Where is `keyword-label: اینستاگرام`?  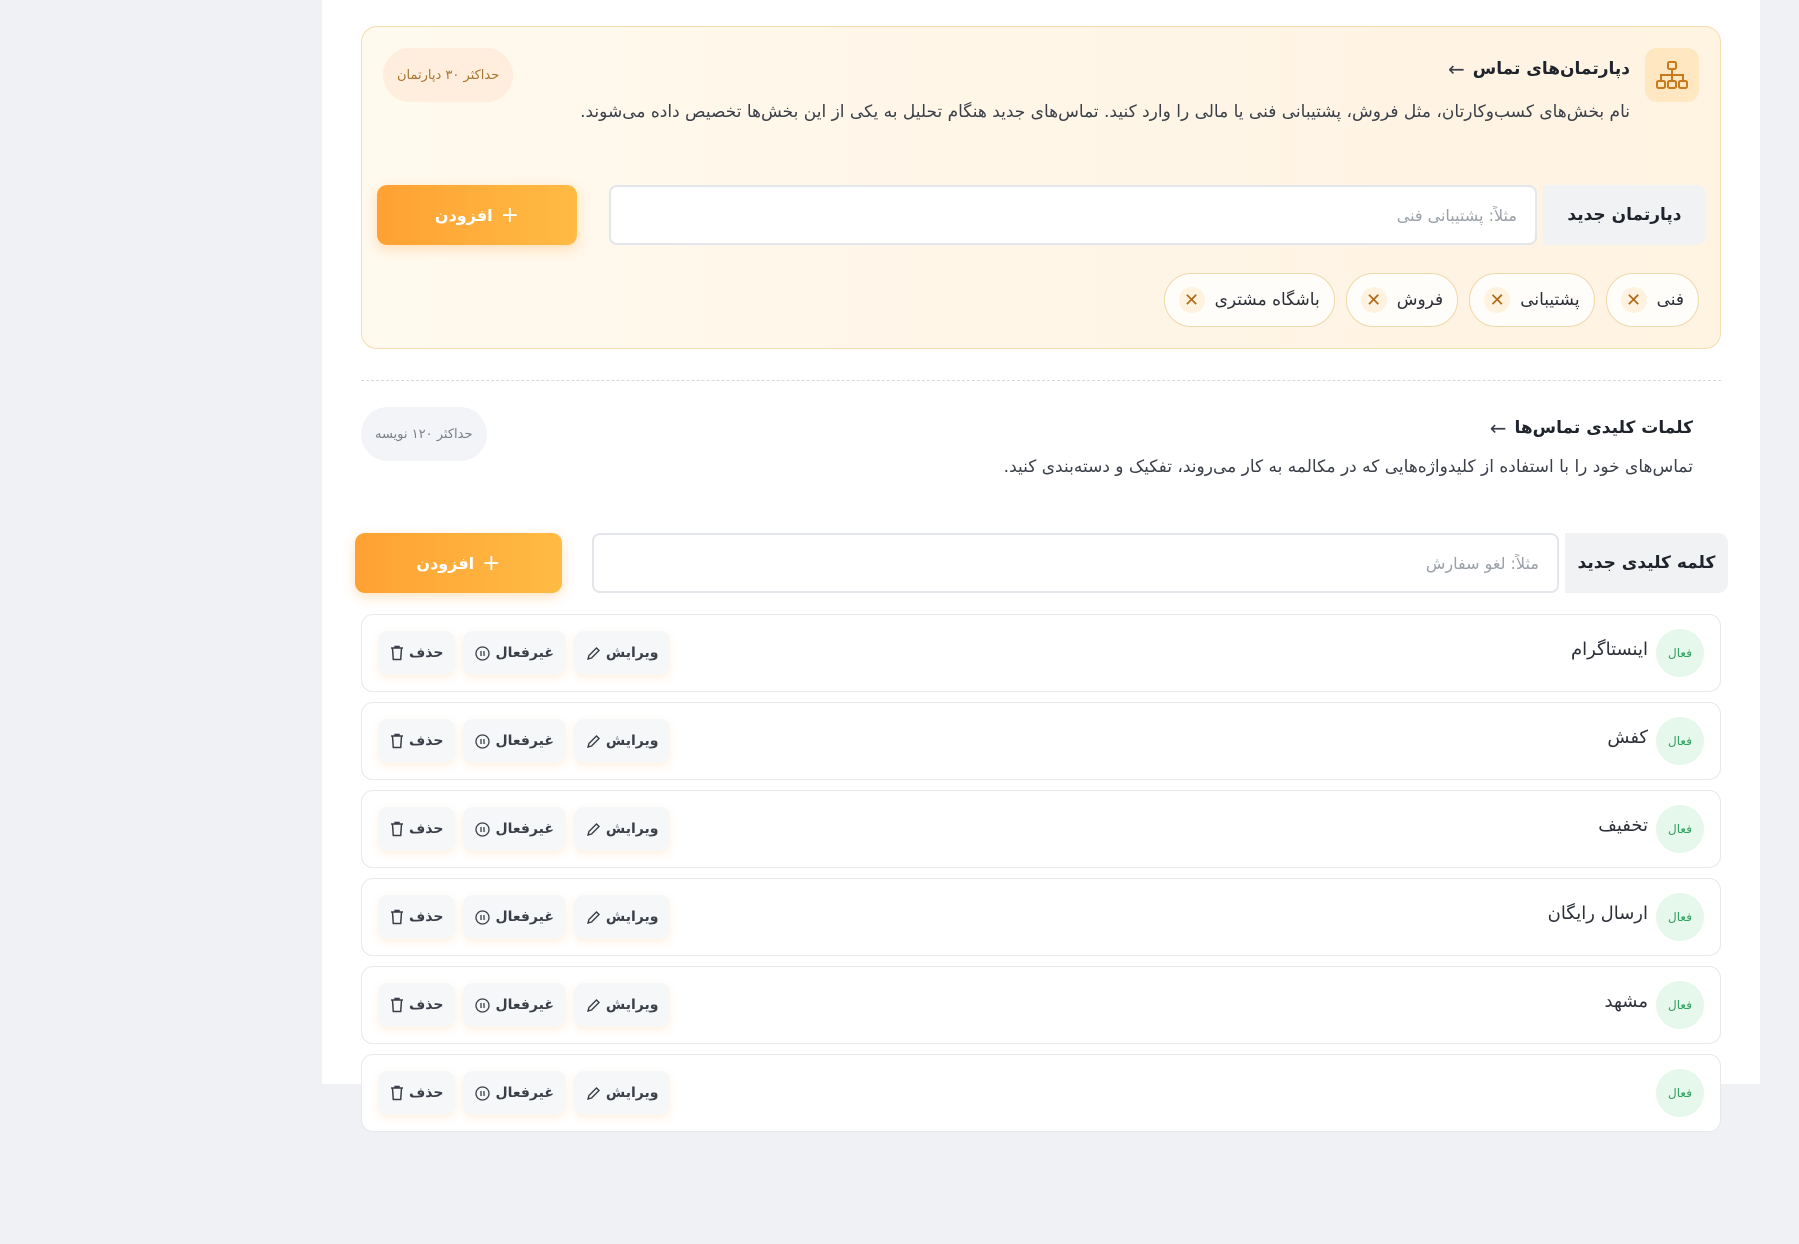 keyword-label: اینستاگرام is located at coordinates (1609, 649).